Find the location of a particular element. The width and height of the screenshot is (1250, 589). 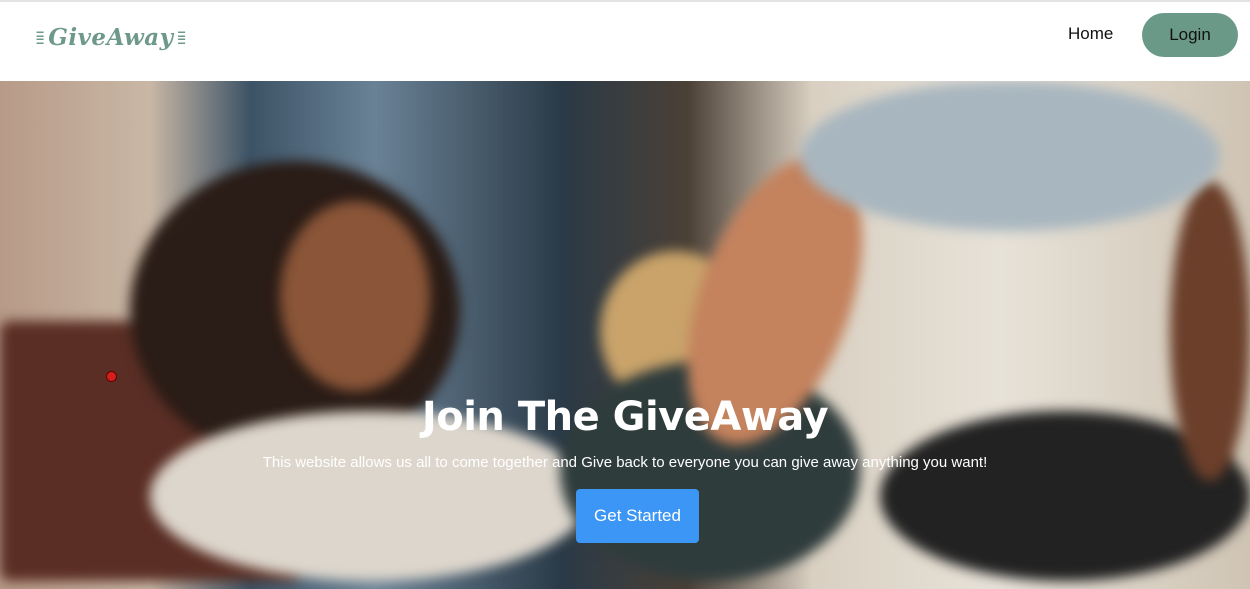

login-button: Login is located at coordinates (1190, 35).